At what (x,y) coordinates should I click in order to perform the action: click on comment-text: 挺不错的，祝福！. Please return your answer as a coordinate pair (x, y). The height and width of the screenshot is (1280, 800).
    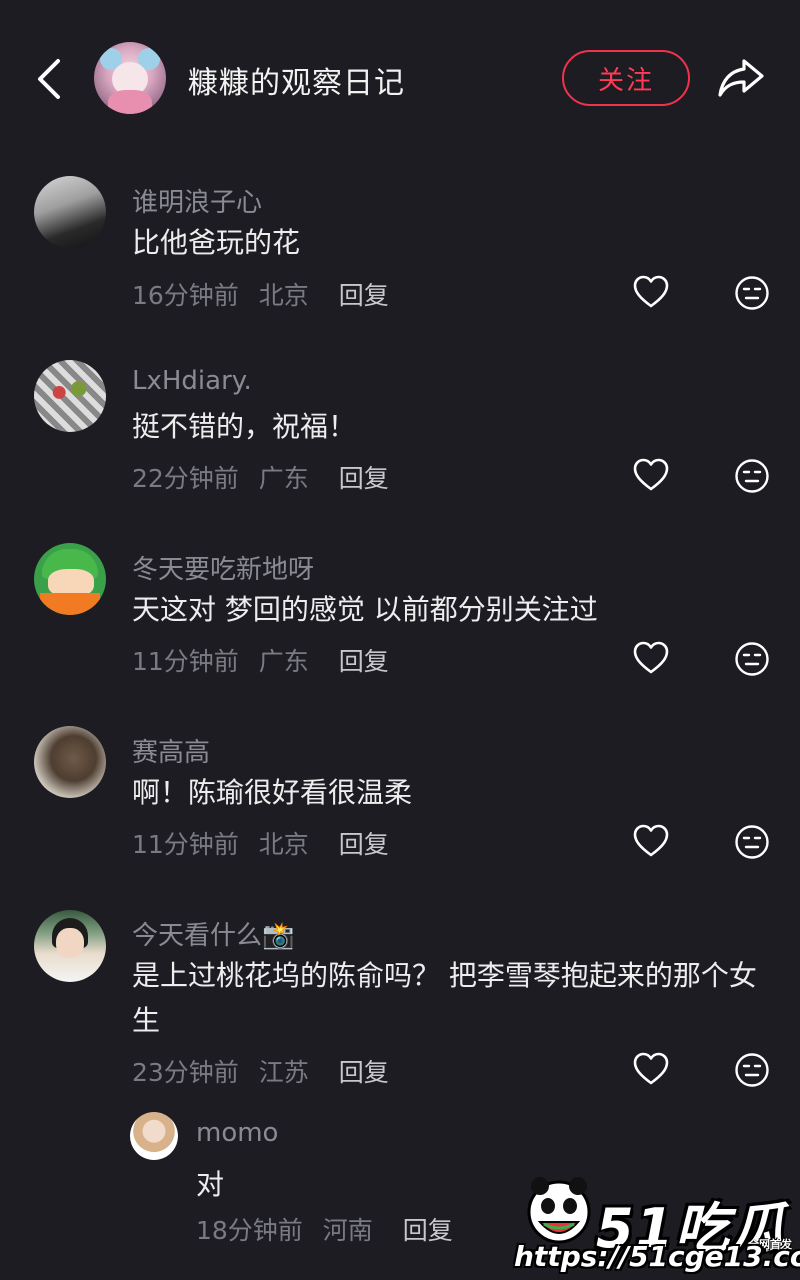
    Looking at the image, I should click on (244, 426).